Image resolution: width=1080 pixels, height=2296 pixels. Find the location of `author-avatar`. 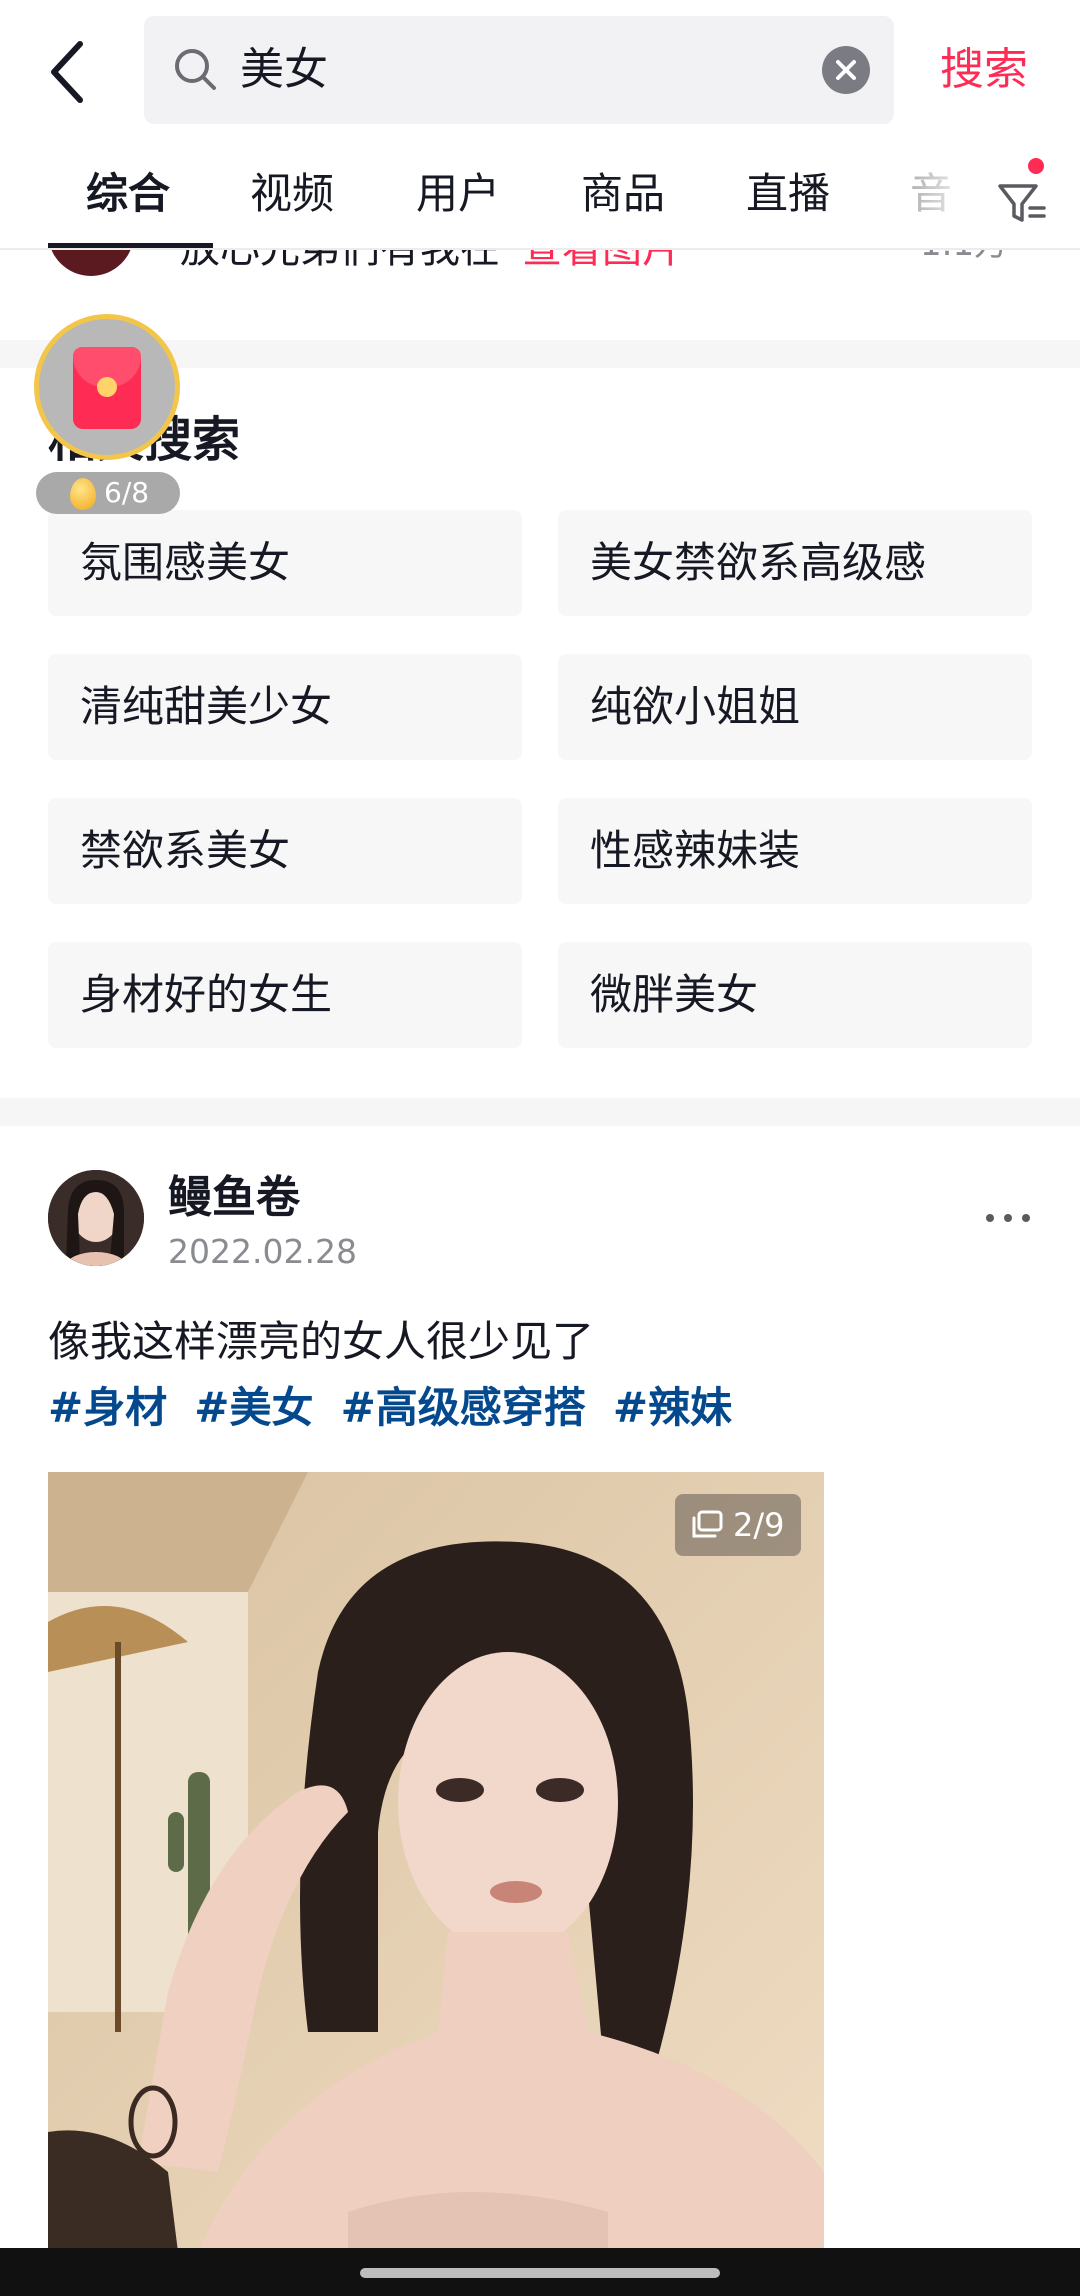

author-avatar is located at coordinates (96, 1218).